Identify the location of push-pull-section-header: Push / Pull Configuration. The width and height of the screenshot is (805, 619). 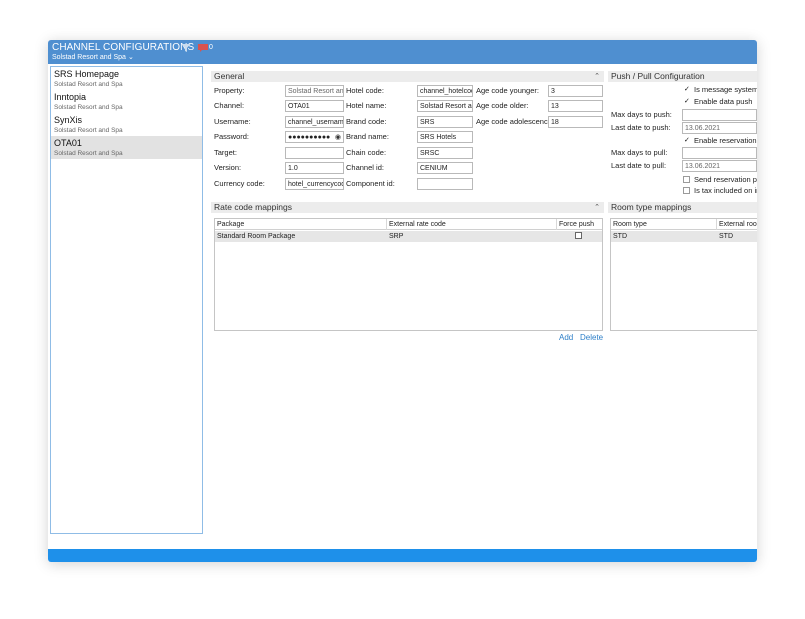
(682, 76).